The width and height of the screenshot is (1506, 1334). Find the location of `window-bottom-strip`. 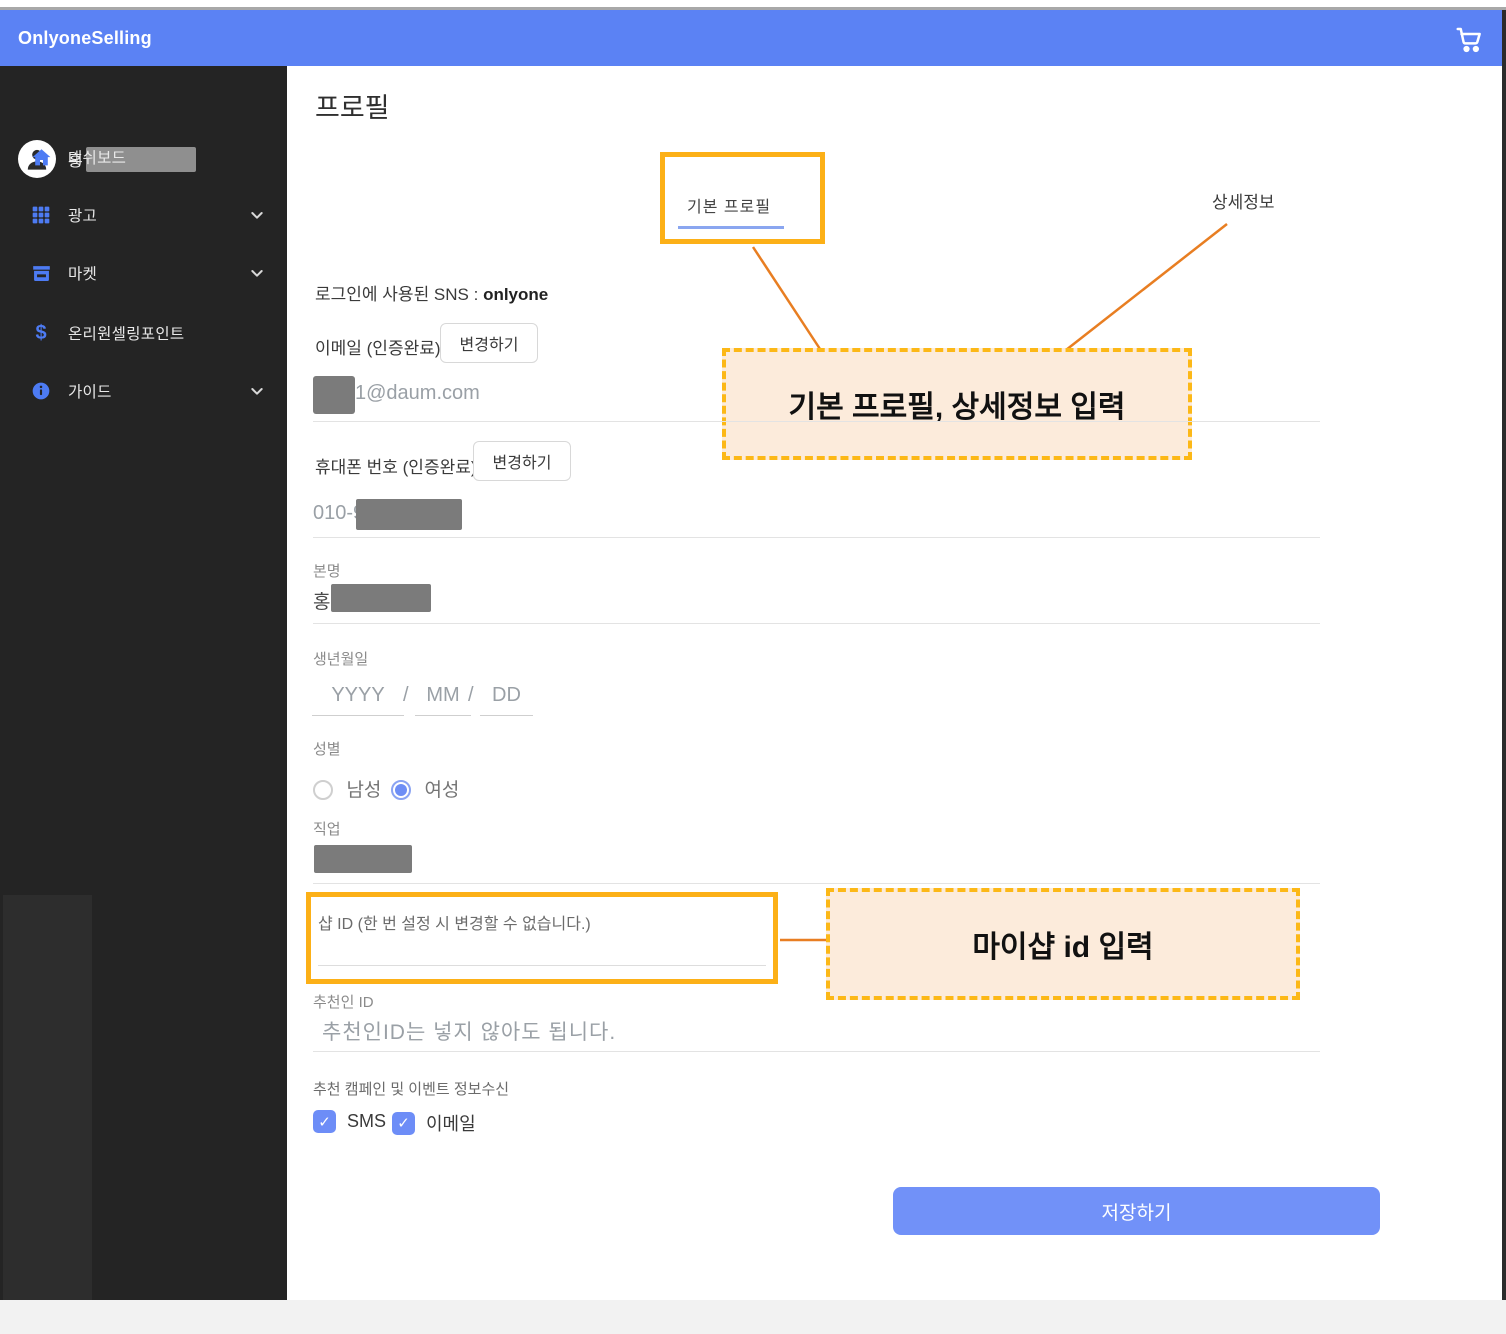

window-bottom-strip is located at coordinates (753, 1317).